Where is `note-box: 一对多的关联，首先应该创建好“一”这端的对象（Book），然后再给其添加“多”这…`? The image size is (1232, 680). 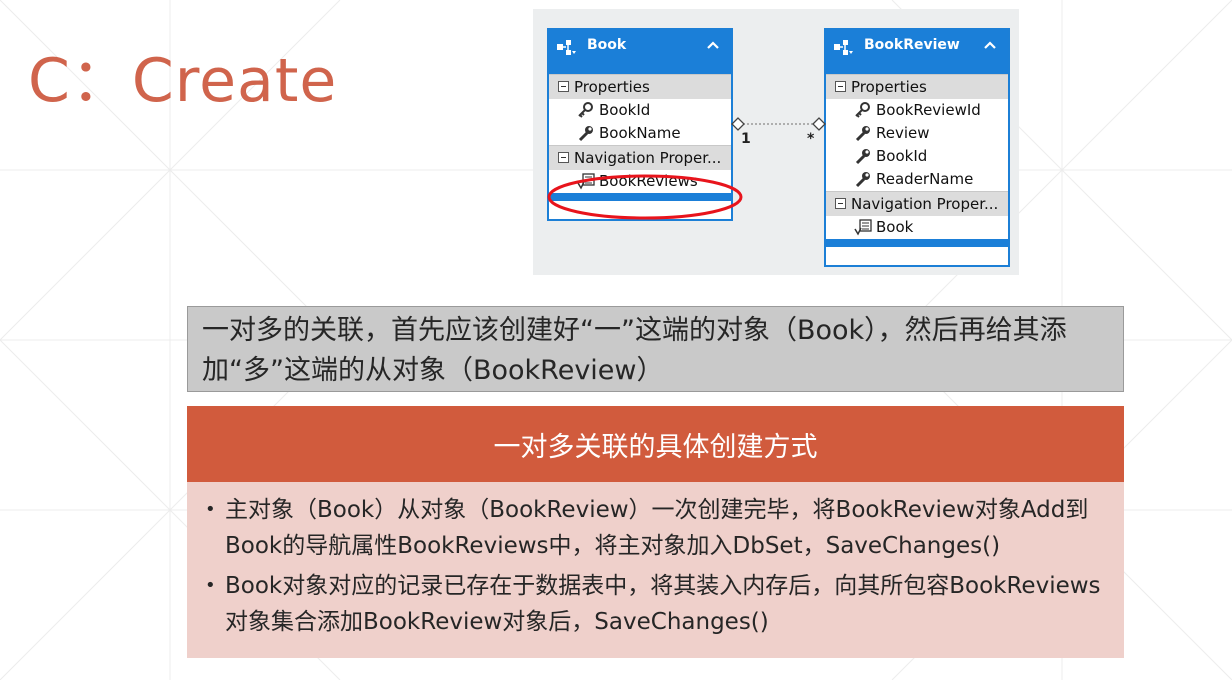
note-box: 一对多的关联，首先应该创建好“一”这端的对象（Book），然后再给其添加“多”这… is located at coordinates (655, 349).